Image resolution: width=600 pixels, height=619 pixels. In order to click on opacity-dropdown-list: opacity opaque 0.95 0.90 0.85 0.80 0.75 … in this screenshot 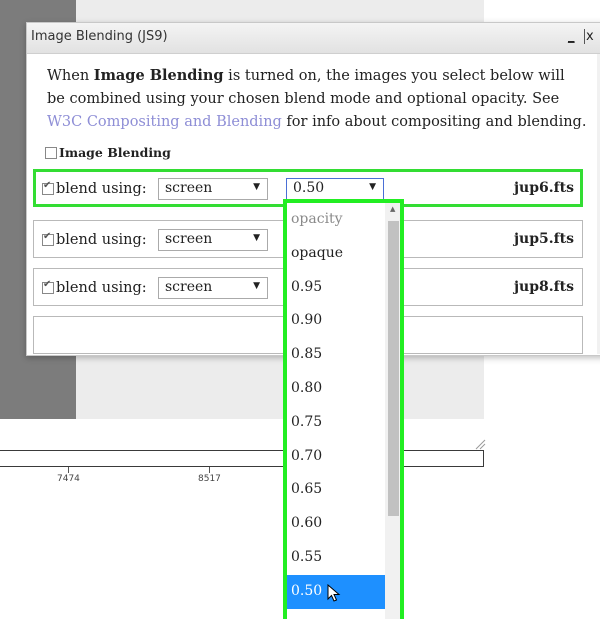, I will do `click(343, 409)`.